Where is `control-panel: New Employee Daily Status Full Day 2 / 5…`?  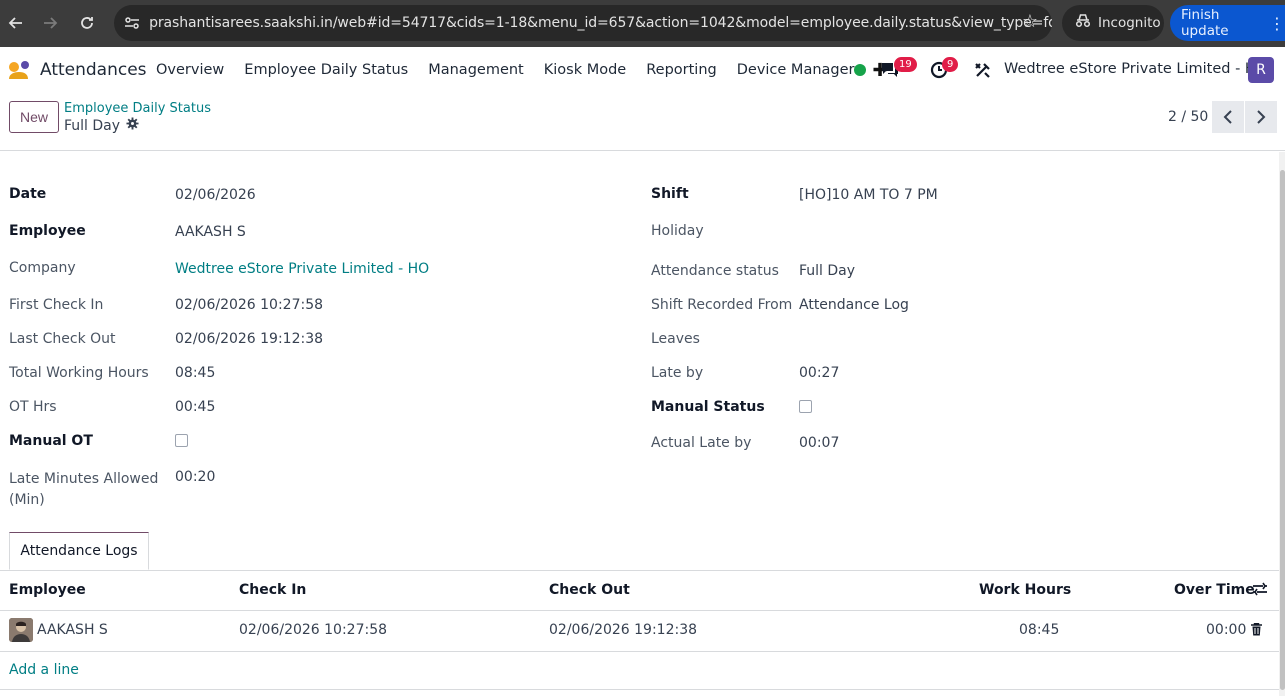 control-panel: New Employee Daily Status Full Day 2 / 5… is located at coordinates (642, 122).